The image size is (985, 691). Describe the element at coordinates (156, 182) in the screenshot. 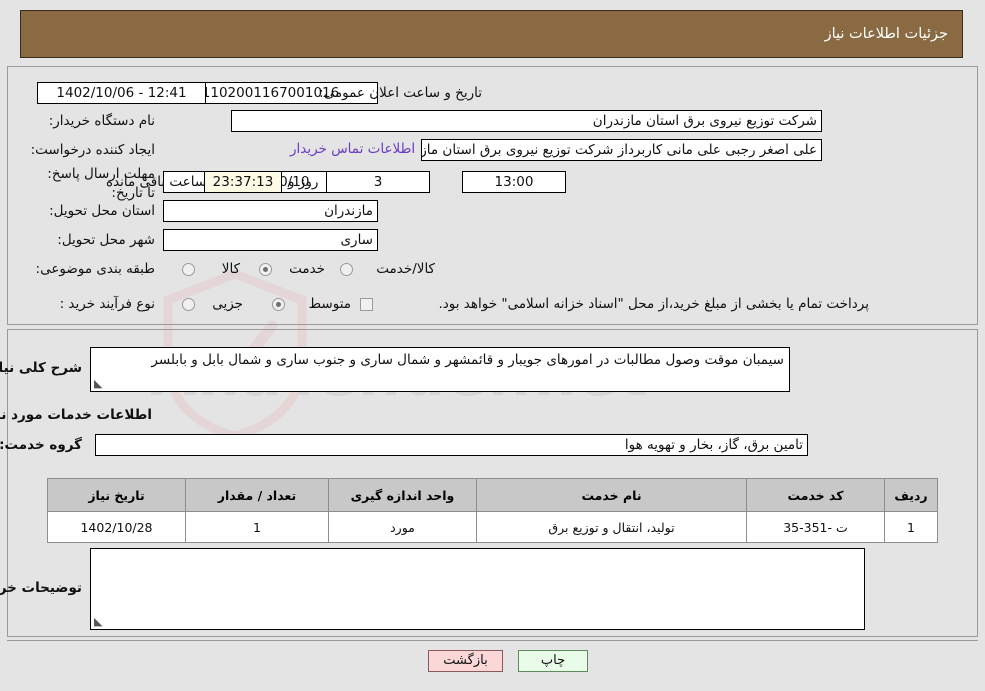

I see `remaining-label: ساعت باقی مانده` at that location.